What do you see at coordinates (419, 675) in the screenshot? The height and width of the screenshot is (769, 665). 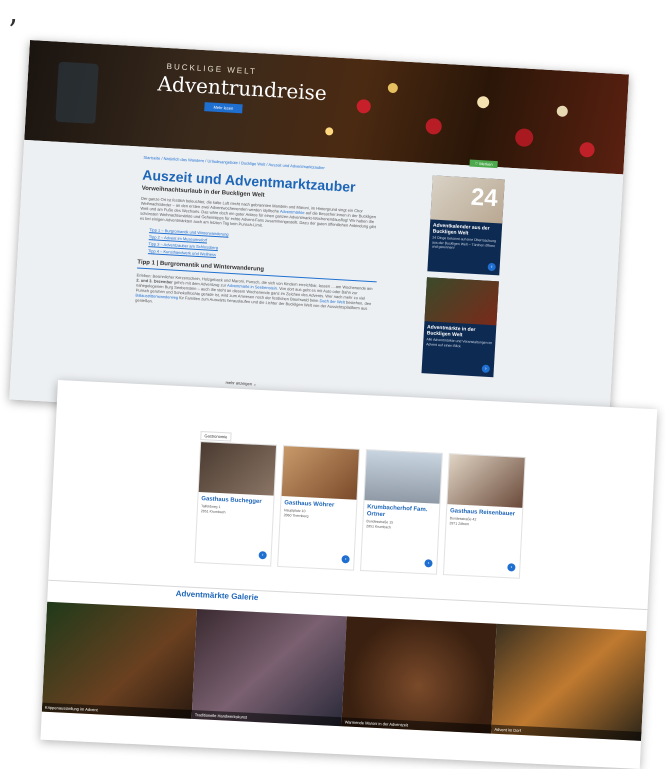 I see `gallery-item: Warmende Maroni in der Adventzeit` at bounding box center [419, 675].